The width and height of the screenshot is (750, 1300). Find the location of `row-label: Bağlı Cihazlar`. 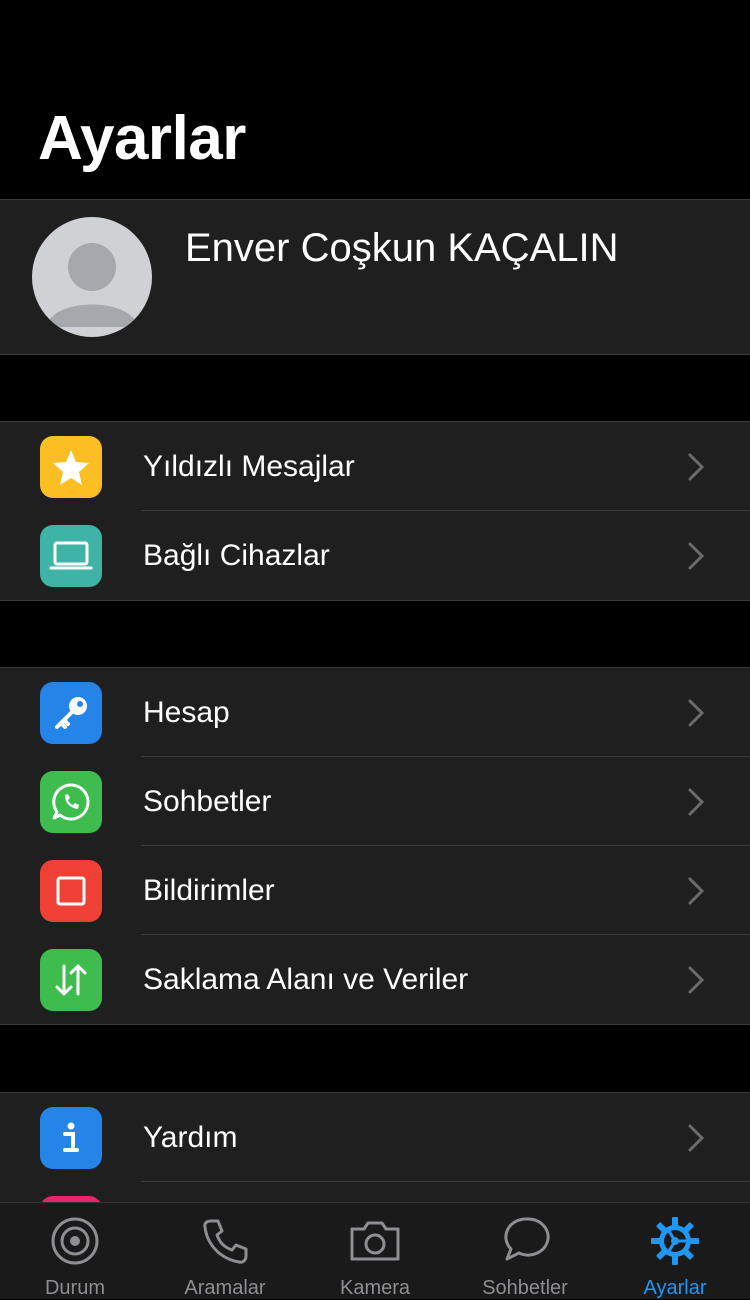

row-label: Bağlı Cihazlar is located at coordinates (236, 555).